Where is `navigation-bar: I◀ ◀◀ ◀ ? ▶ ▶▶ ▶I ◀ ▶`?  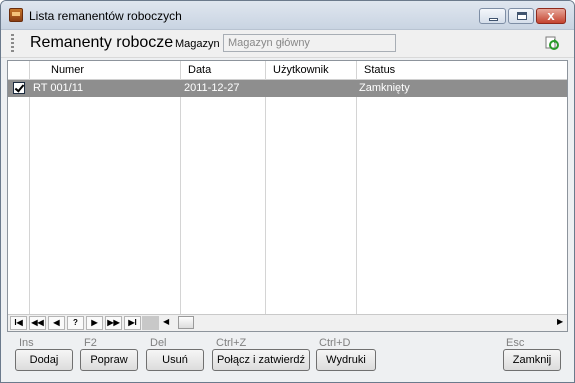 navigation-bar: I◀ ◀◀ ◀ ? ▶ ▶▶ ▶I ◀ ▶ is located at coordinates (287, 322).